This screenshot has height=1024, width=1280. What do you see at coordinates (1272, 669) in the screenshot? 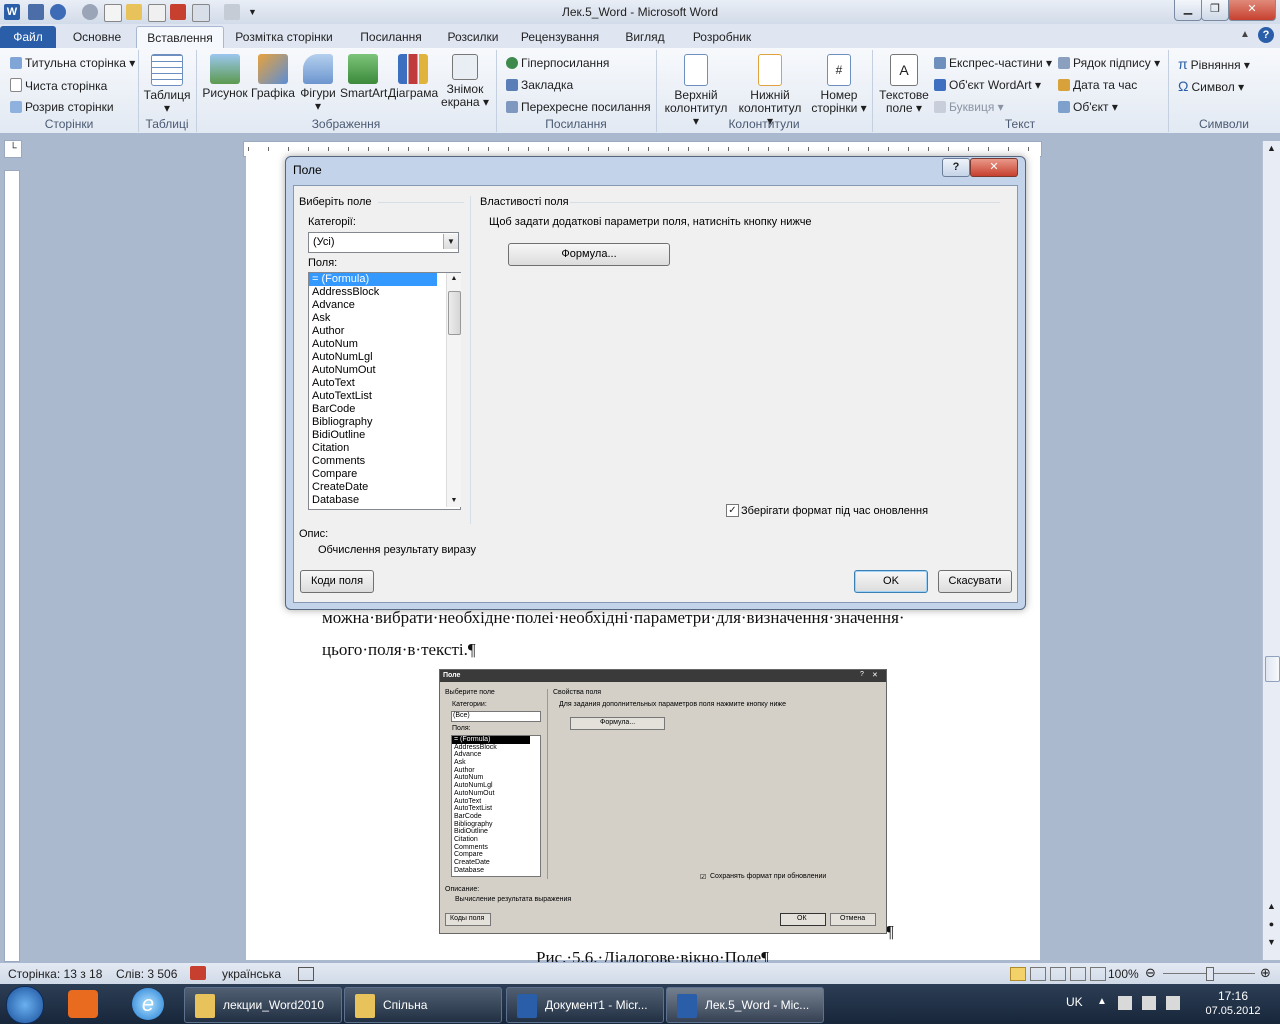
I see `scroll-thumb` at bounding box center [1272, 669].